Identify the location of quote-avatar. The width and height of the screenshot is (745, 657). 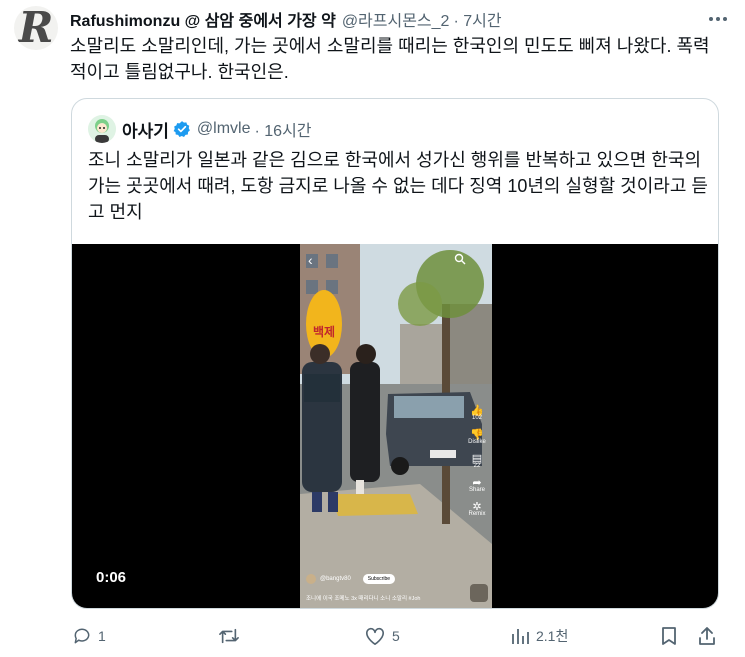
(102, 129).